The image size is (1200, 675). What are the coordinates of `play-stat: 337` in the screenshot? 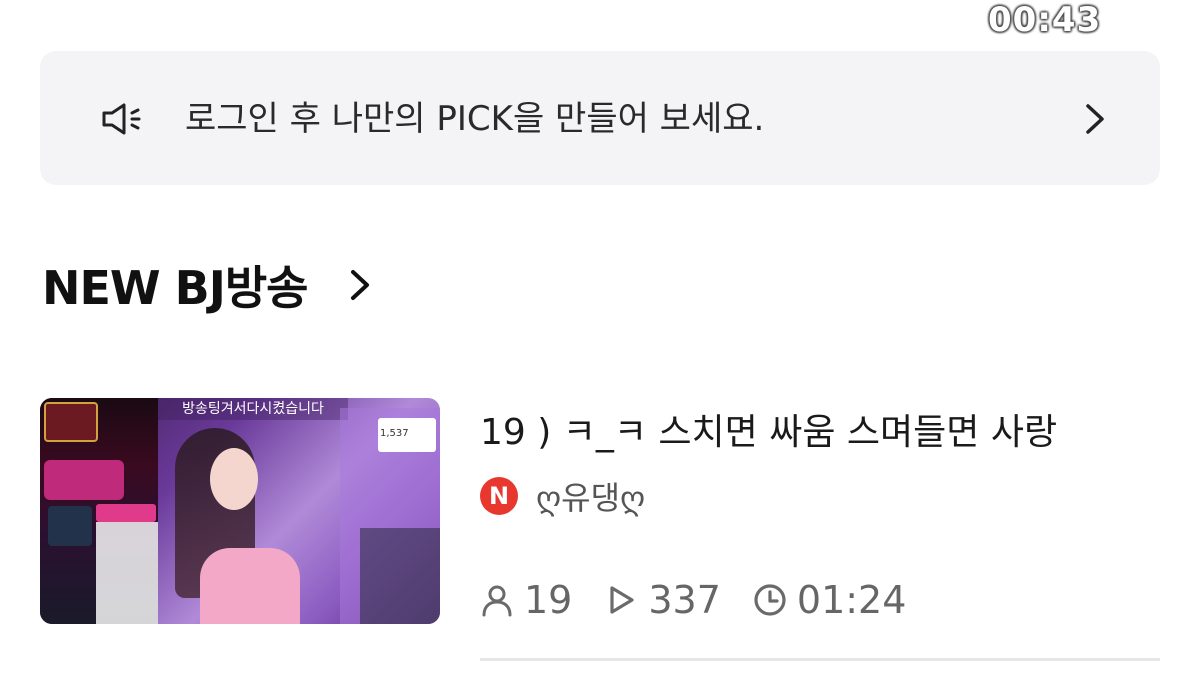 It's located at (662, 600).